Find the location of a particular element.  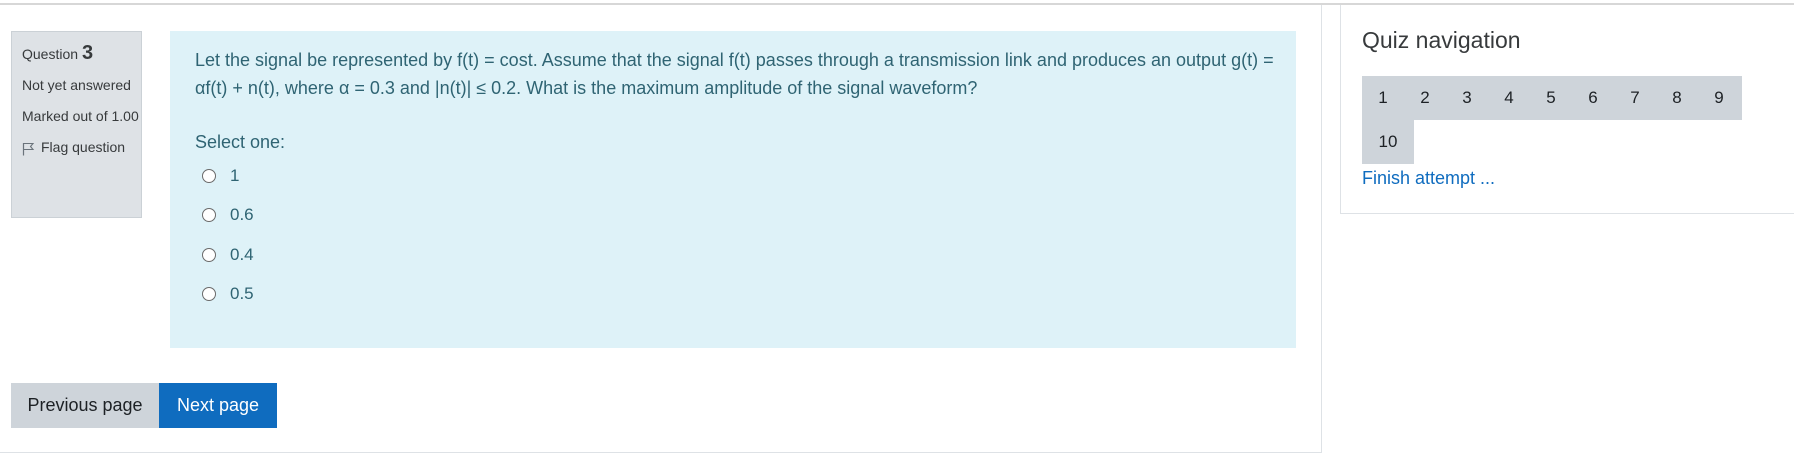

quiz-navigation-title: Quiz navigation is located at coordinates (1441, 40).